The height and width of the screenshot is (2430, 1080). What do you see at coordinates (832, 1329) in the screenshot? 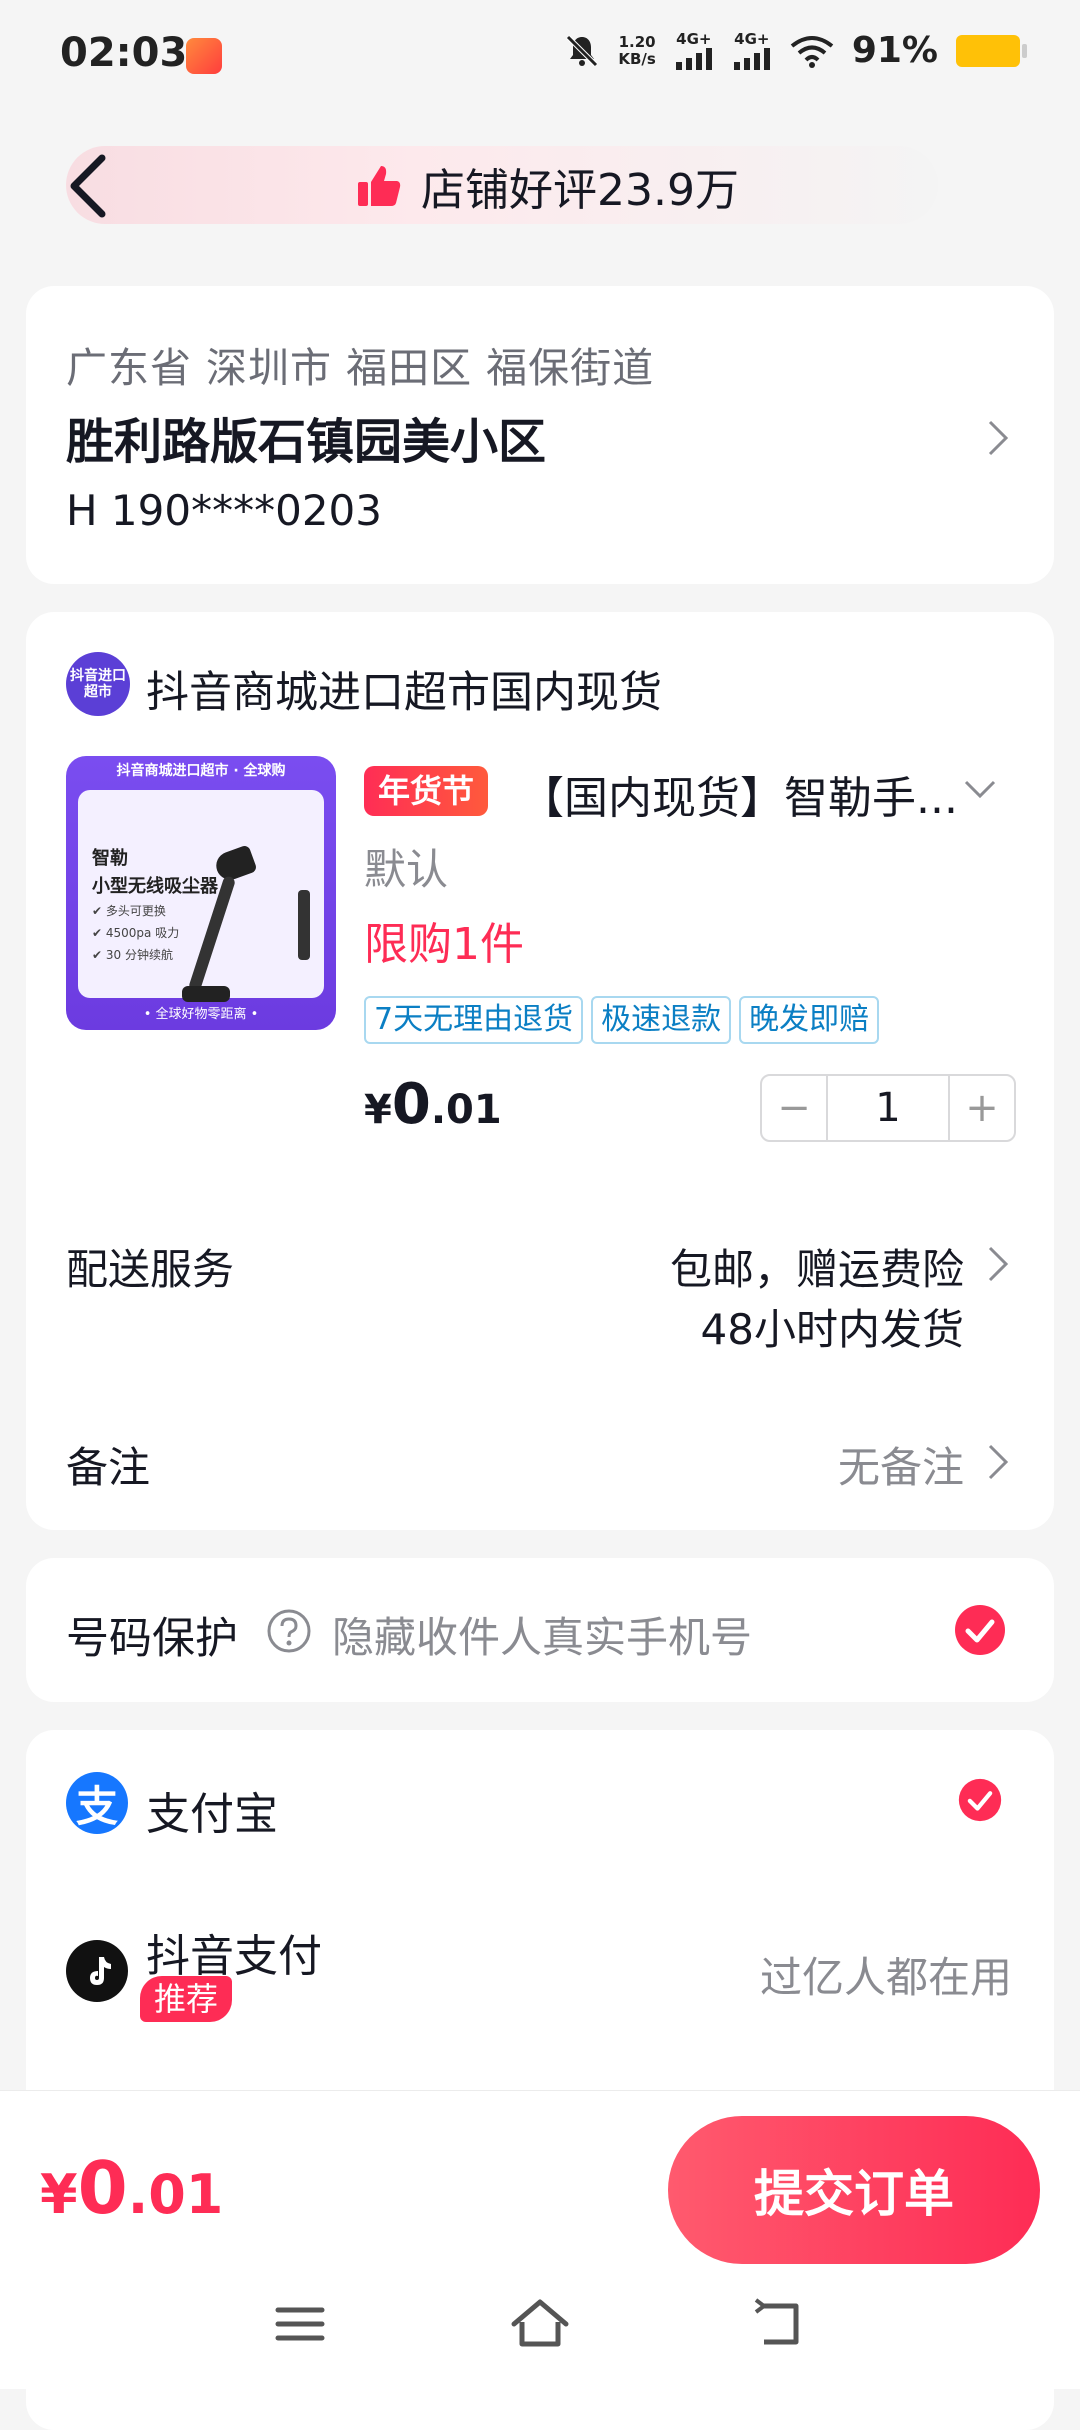
I see `delivery-time: 48小时内发货` at bounding box center [832, 1329].